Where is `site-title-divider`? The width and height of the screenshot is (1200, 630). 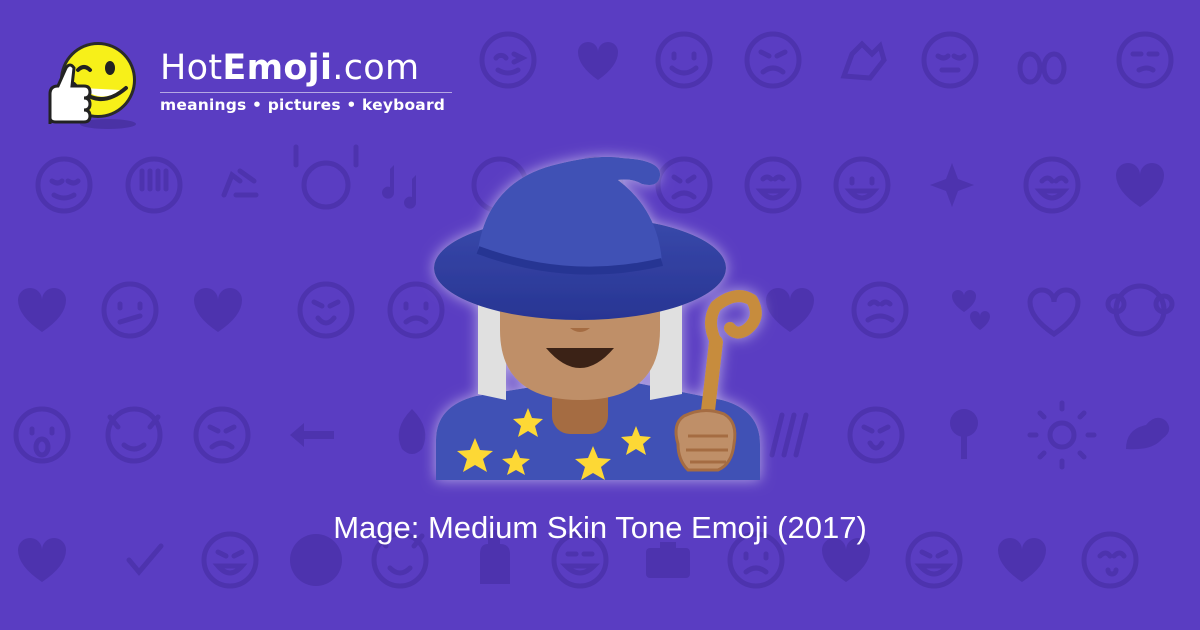
site-title-divider is located at coordinates (306, 92).